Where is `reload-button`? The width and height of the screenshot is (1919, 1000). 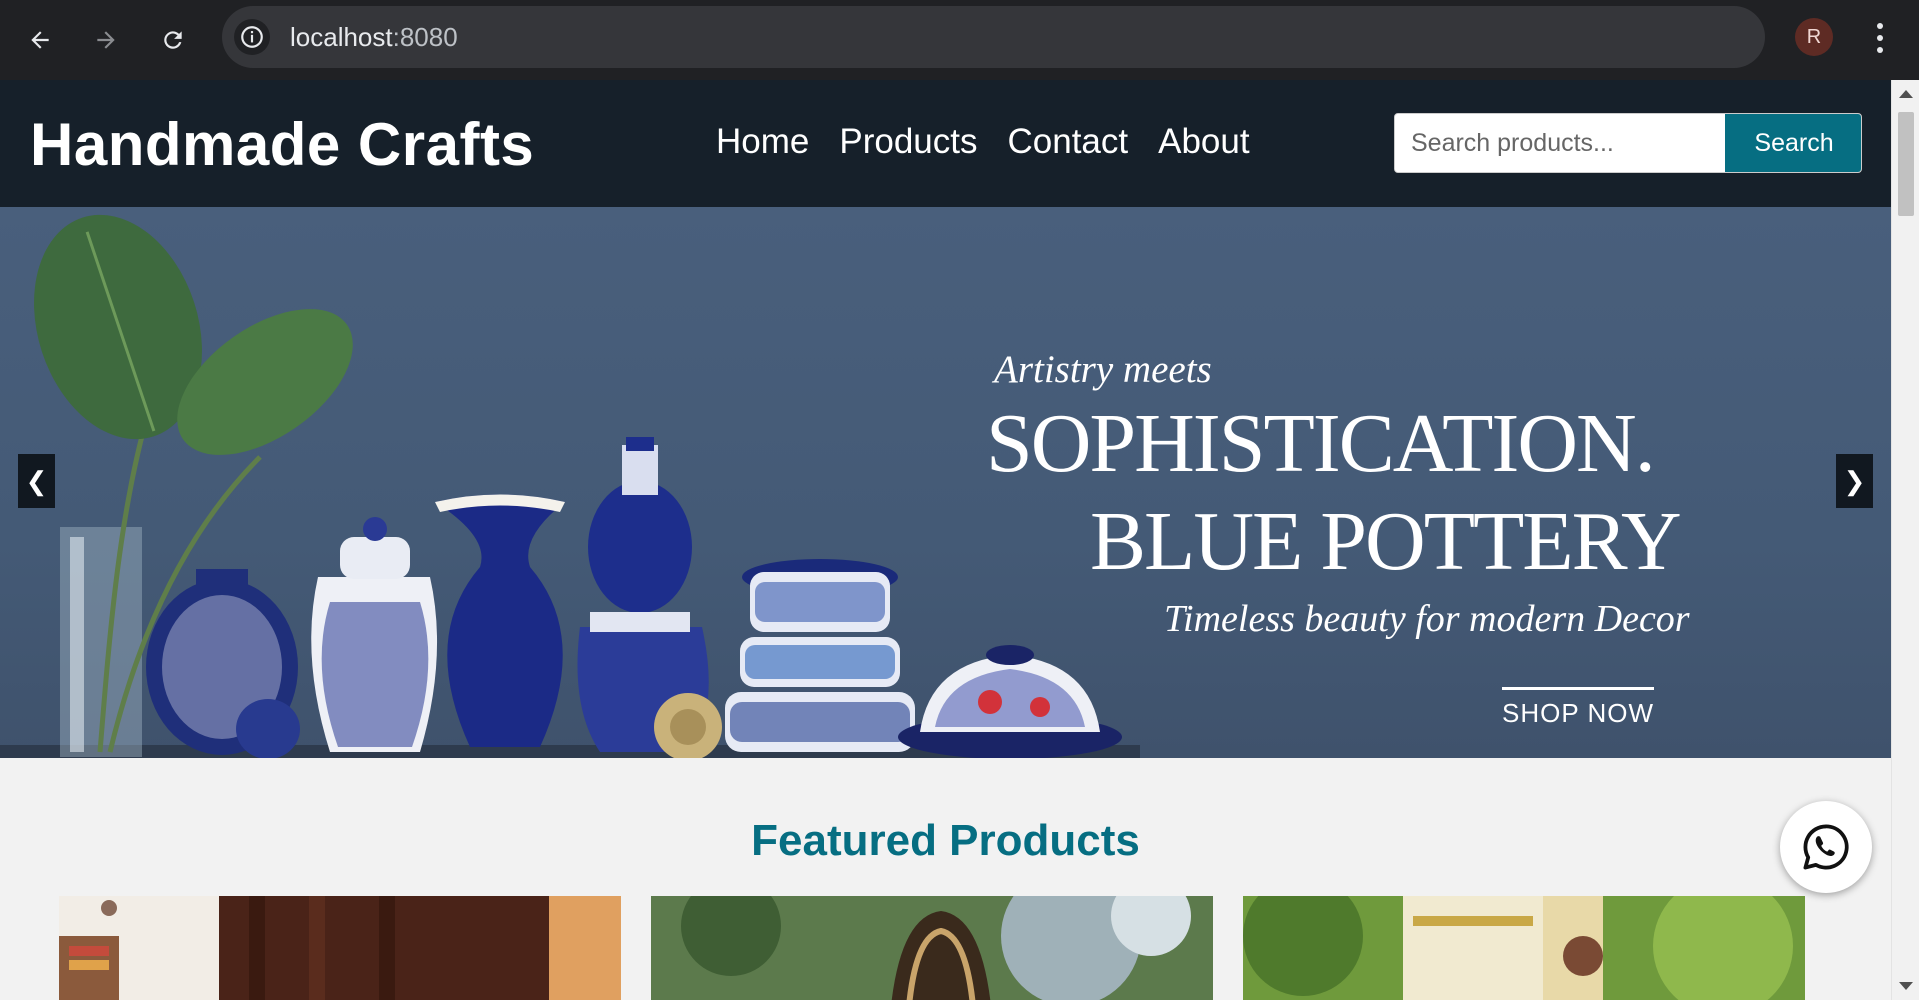 reload-button is located at coordinates (173, 40).